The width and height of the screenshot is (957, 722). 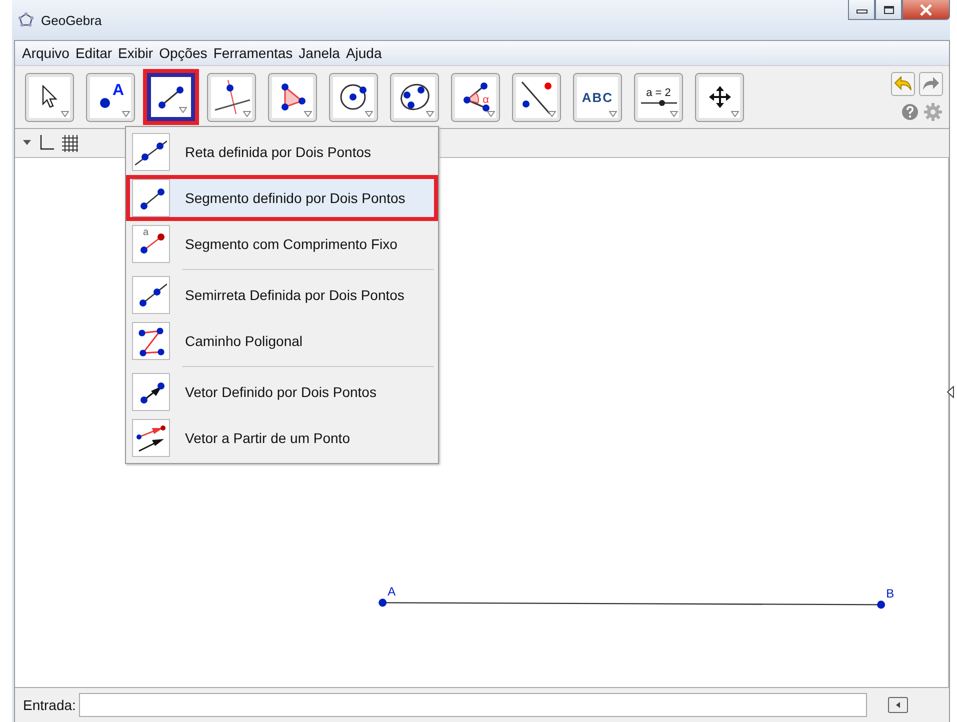 I want to click on undo-button, so click(x=903, y=84).